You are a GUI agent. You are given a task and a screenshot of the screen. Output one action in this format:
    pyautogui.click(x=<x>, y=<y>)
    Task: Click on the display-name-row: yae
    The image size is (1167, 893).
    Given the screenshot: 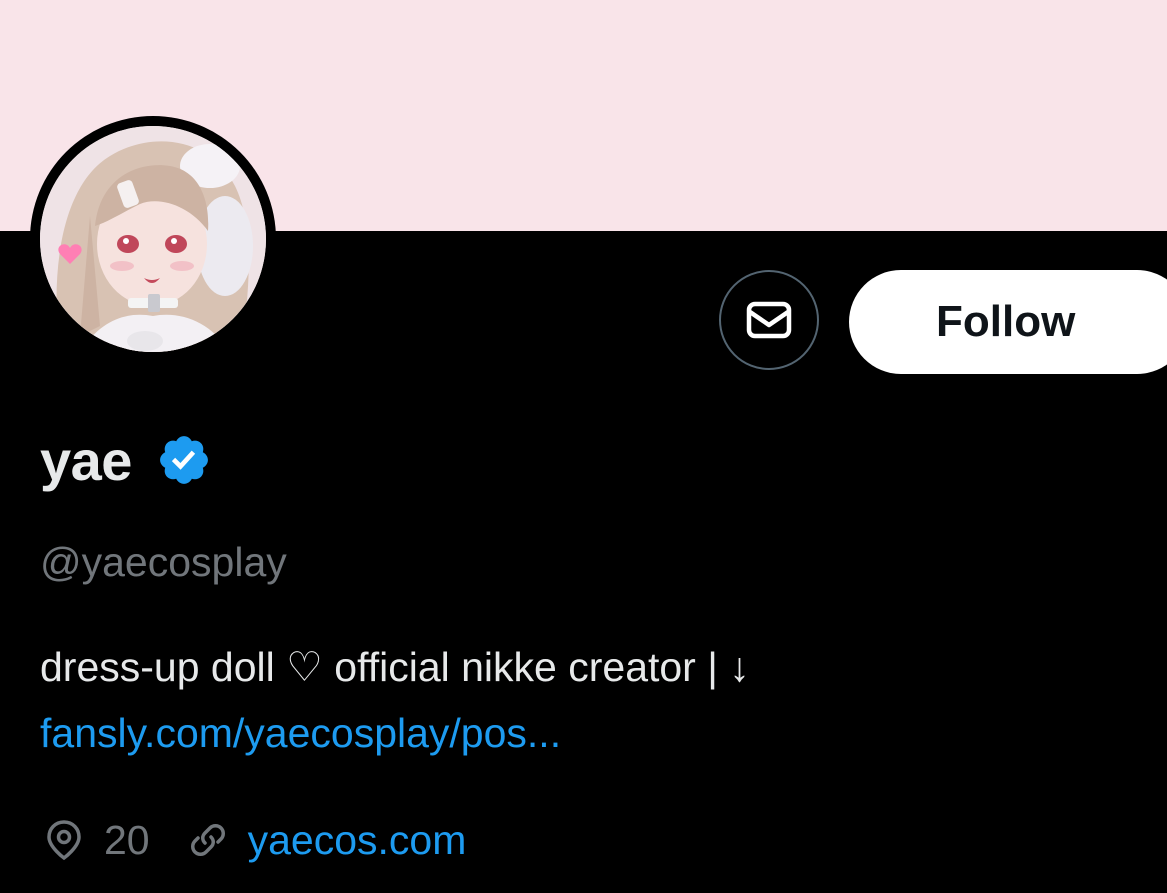 What is the action you would take?
    pyautogui.click(x=126, y=460)
    